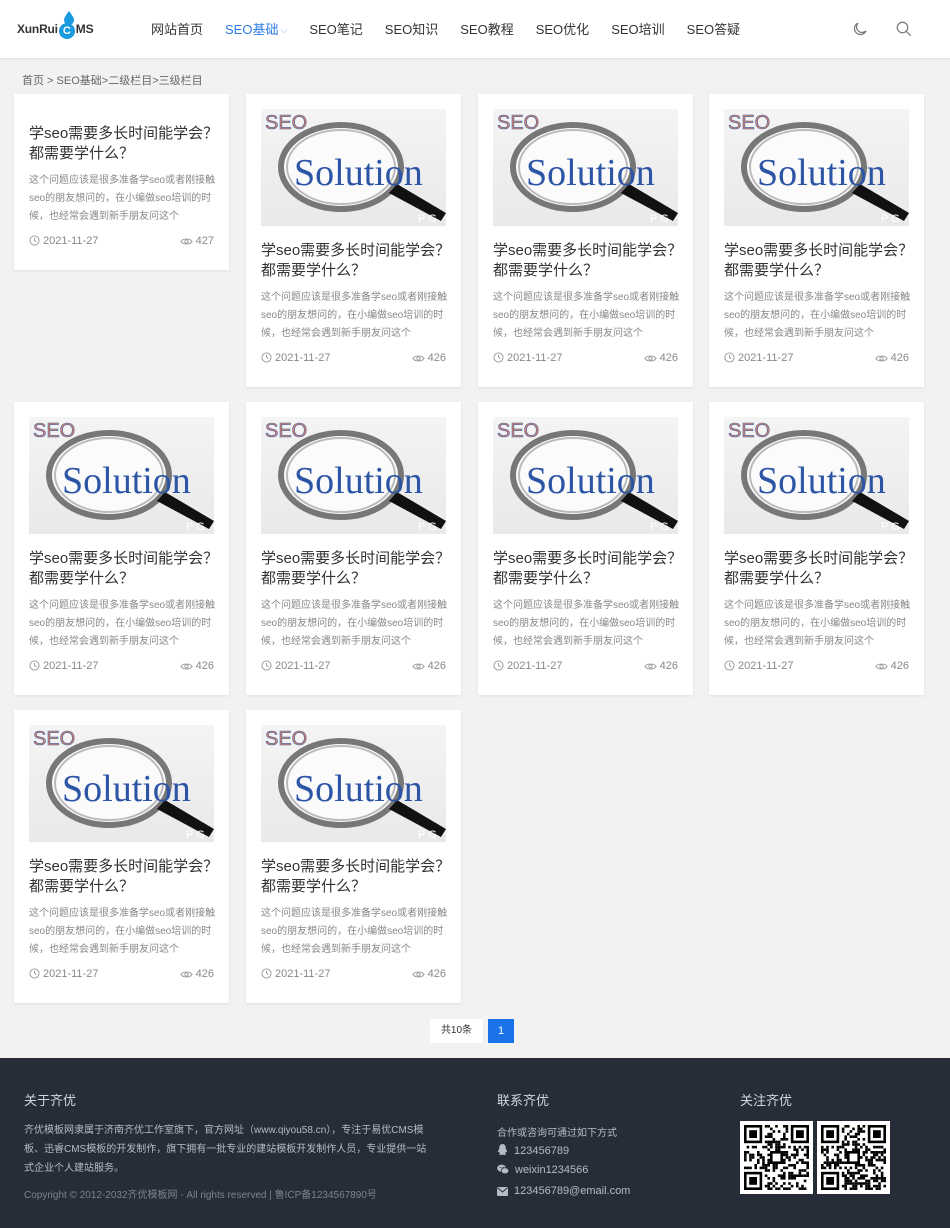 The image size is (950, 1228). Describe the element at coordinates (55, 30) in the screenshot. I see `logo-text: XunRui C MS` at that location.